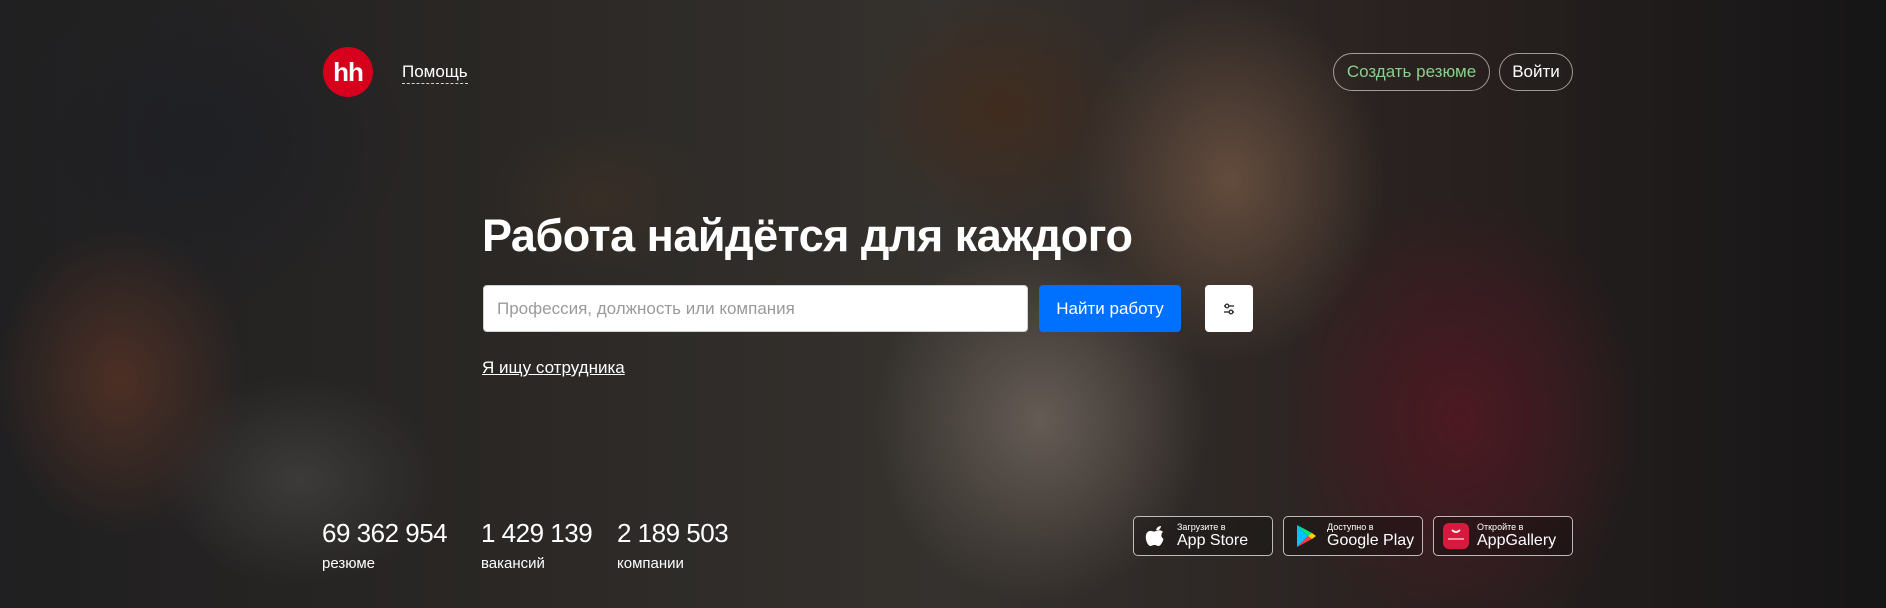 This screenshot has width=1886, height=608. I want to click on create-resume-button: Создать резюме, so click(1411, 72).